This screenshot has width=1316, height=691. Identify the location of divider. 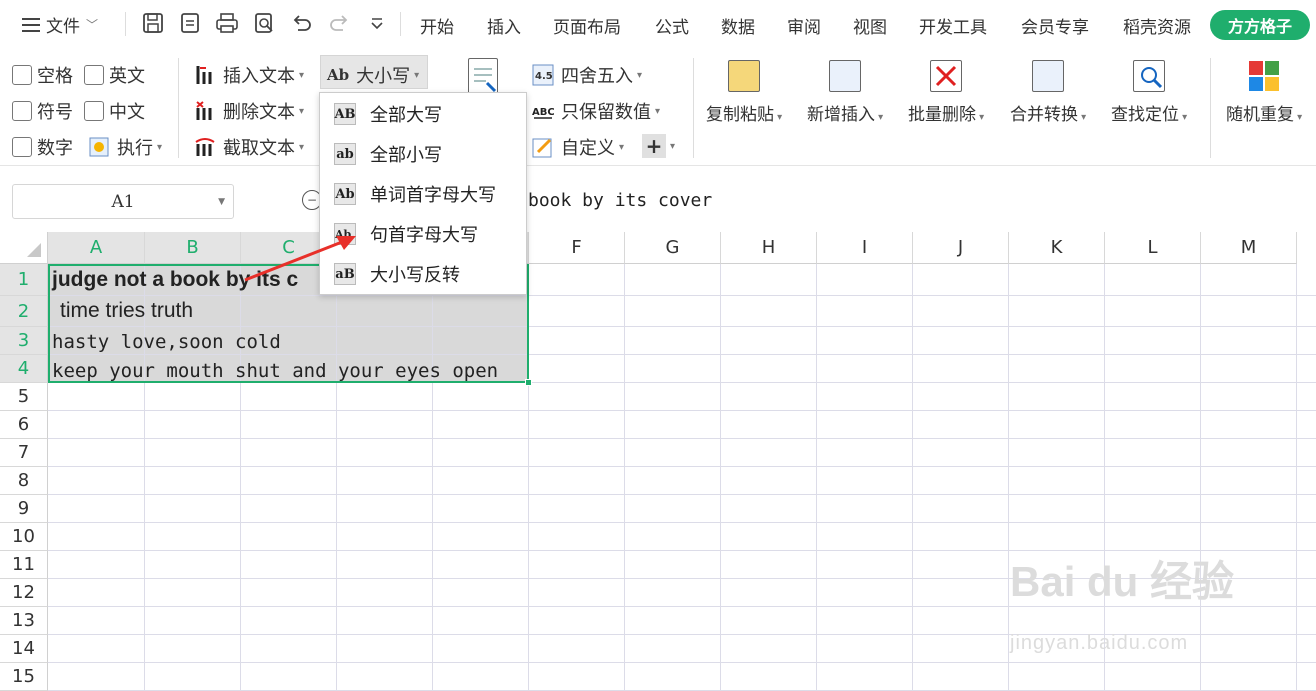
(693, 108).